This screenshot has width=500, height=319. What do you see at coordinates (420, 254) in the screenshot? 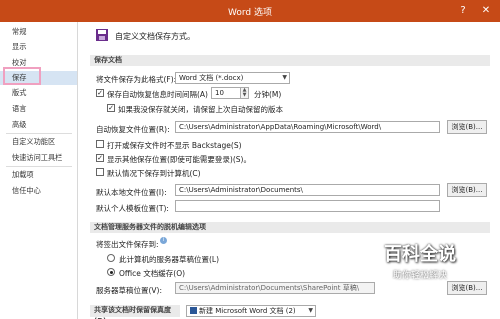
I see `watermark-logo: 百科全说` at bounding box center [420, 254].